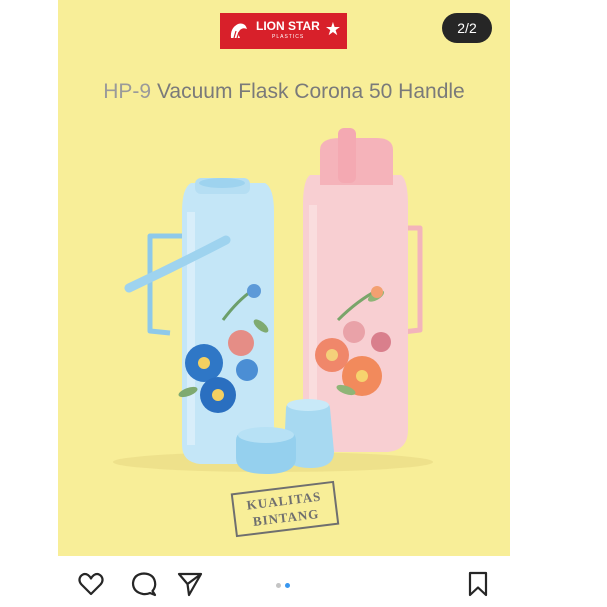 The height and width of the screenshot is (607, 607). What do you see at coordinates (91, 584) in the screenshot?
I see `heart-icon` at bounding box center [91, 584].